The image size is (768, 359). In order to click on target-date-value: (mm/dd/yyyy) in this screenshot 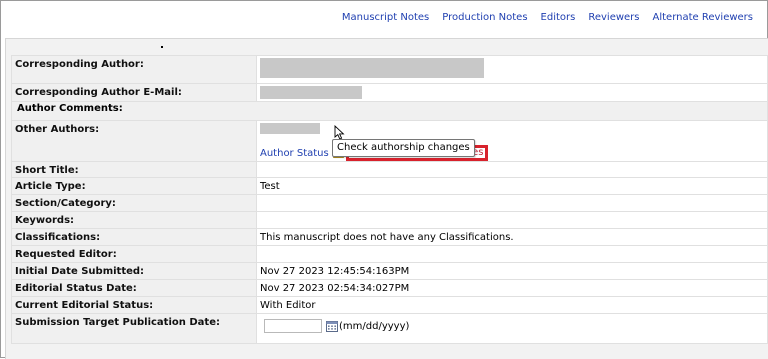, I will do `click(512, 328)`.